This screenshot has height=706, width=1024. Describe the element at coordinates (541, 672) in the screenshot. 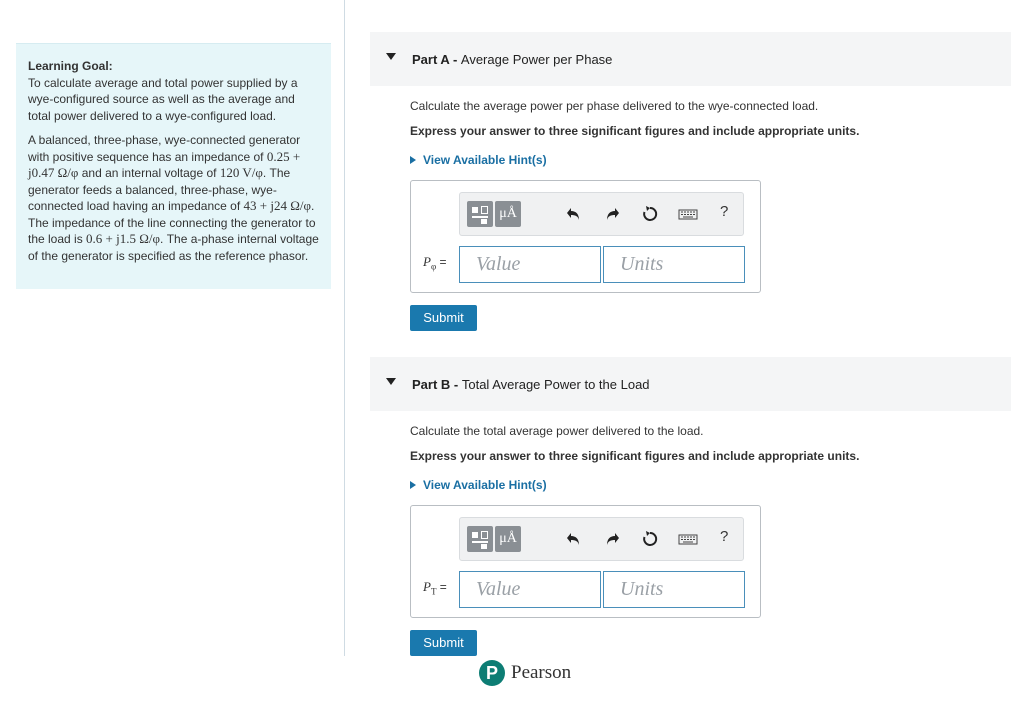

I see `pearson-brand-name: Pearson` at that location.